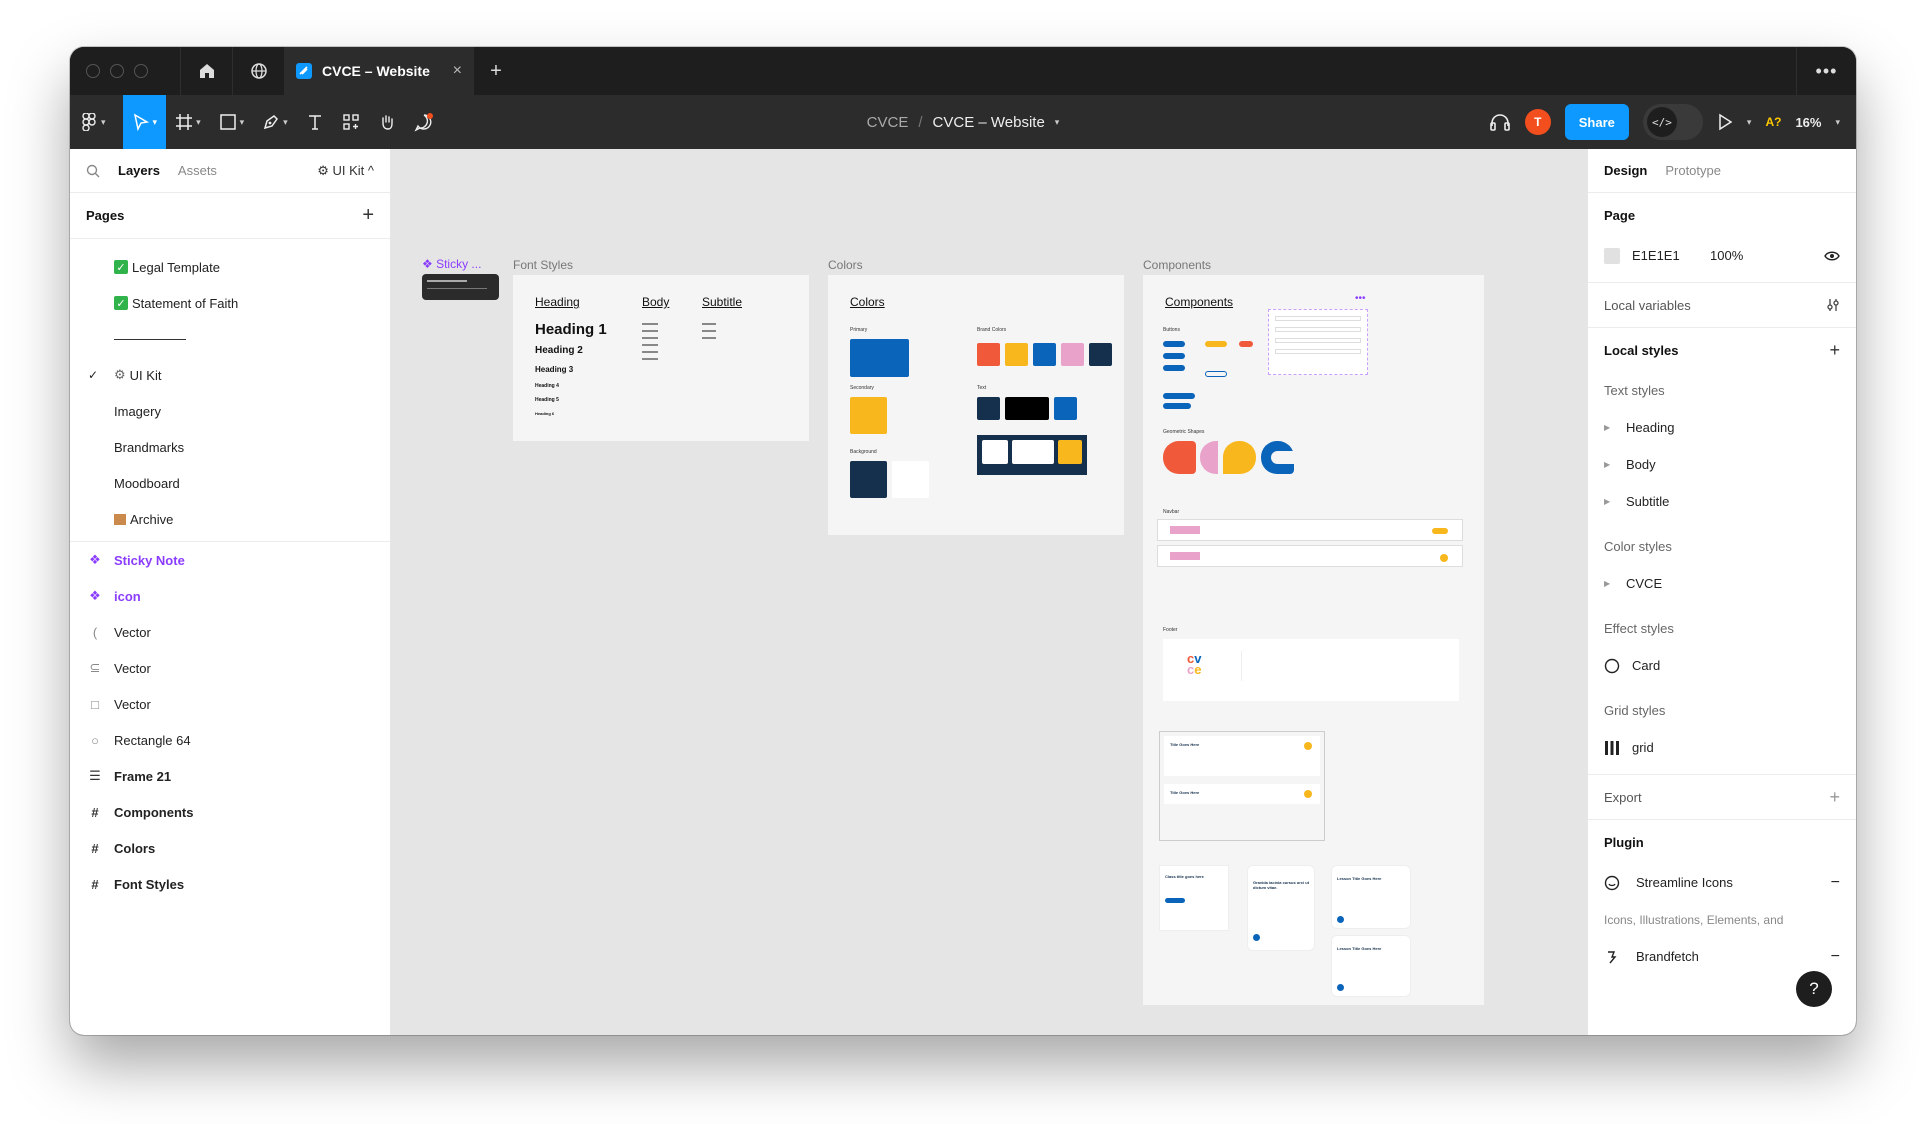 The image size is (1920, 1124). I want to click on shape-orange, so click(1179, 457).